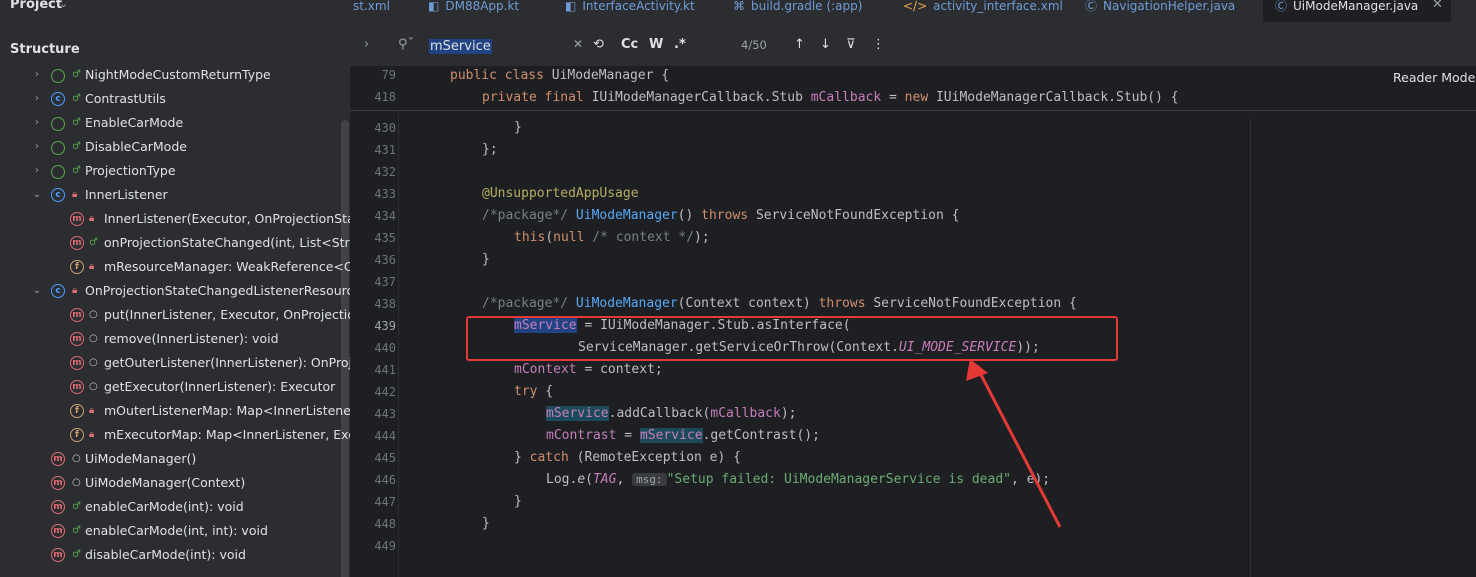 The height and width of the screenshot is (577, 1476). Describe the element at coordinates (851, 44) in the screenshot. I see `filter-icon: ⊽` at that location.